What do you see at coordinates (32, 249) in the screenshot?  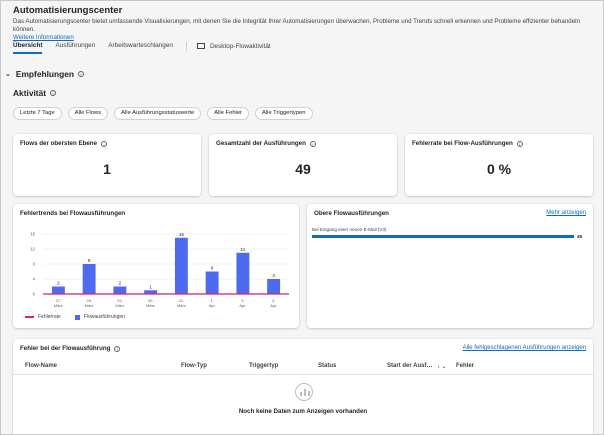 I see `y-tick-label: 12` at bounding box center [32, 249].